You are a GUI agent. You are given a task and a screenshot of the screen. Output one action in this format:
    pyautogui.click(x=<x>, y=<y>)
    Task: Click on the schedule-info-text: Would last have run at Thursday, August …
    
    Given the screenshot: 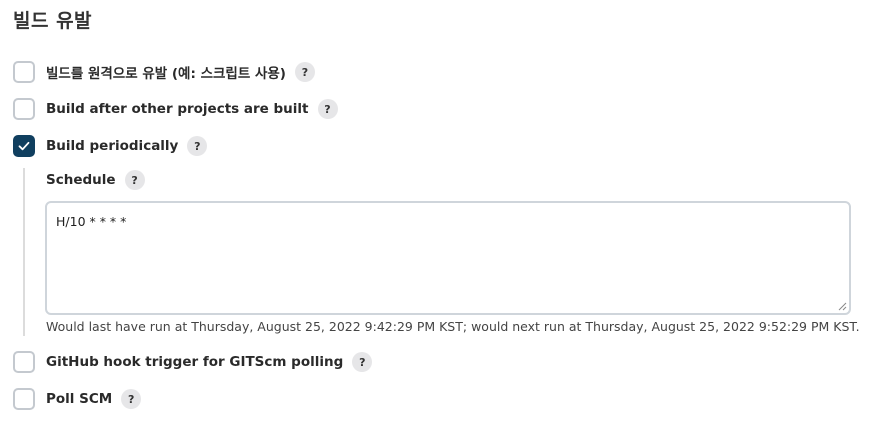 What is the action you would take?
    pyautogui.click(x=453, y=326)
    